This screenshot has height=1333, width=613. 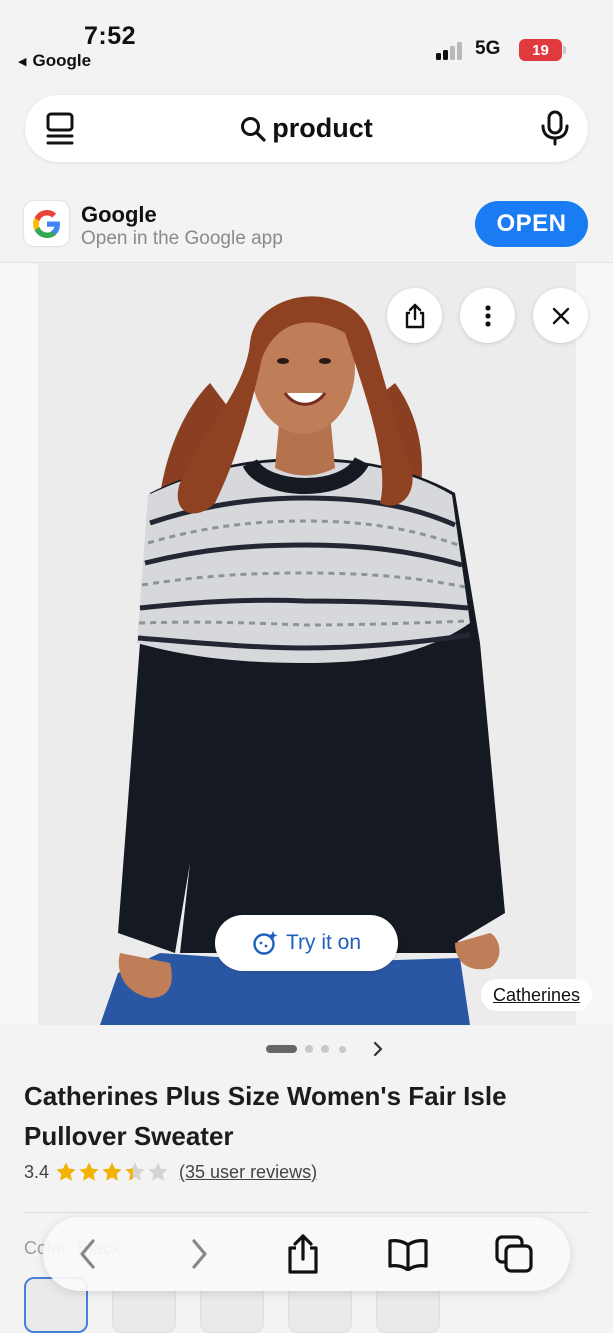 What do you see at coordinates (182, 238) in the screenshot?
I see `banner-subtitle: Open in the Google app` at bounding box center [182, 238].